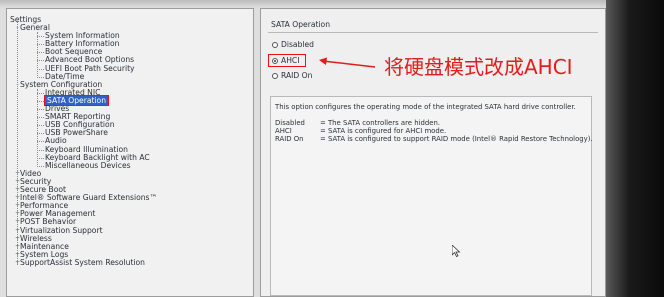  Describe the element at coordinates (433, 32) in the screenshot. I see `group-divider` at that location.